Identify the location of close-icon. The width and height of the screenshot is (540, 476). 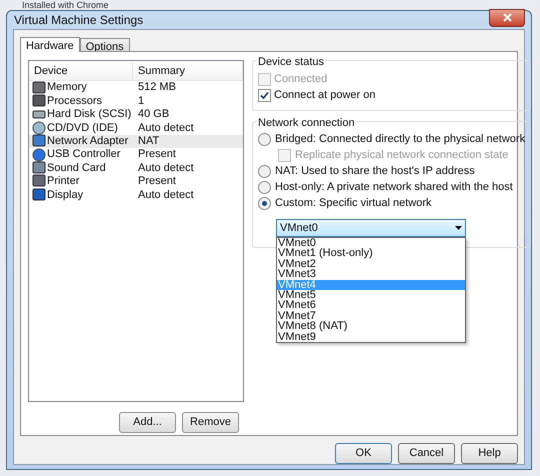
(507, 17).